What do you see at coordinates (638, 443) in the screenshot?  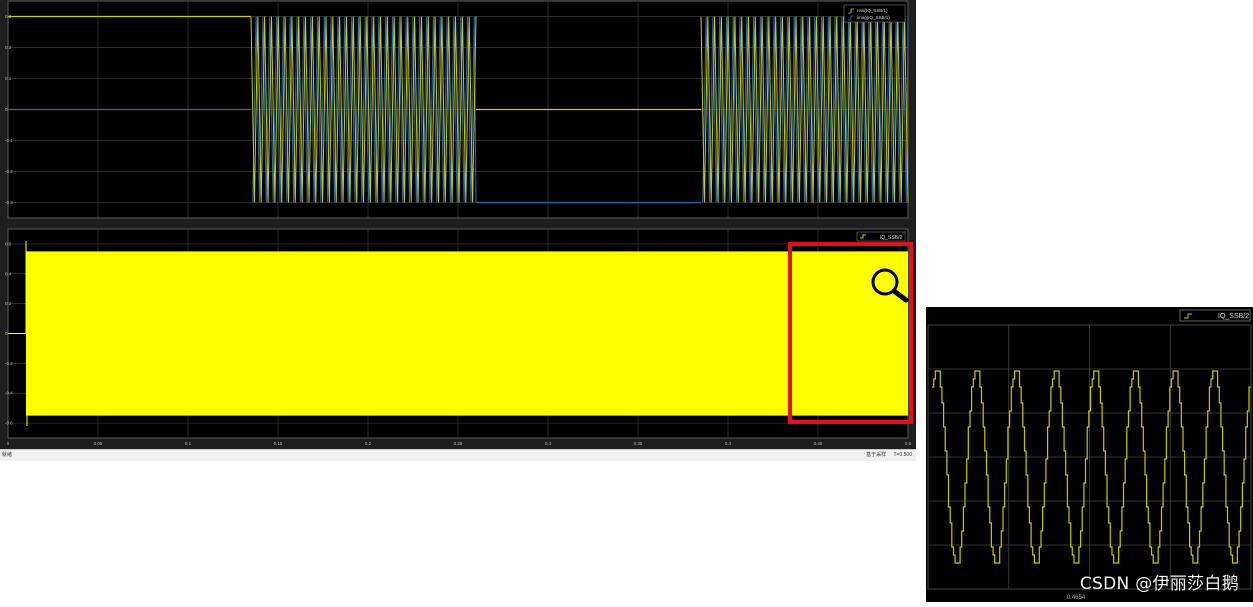 I see `x-tick-label: 0.35` at bounding box center [638, 443].